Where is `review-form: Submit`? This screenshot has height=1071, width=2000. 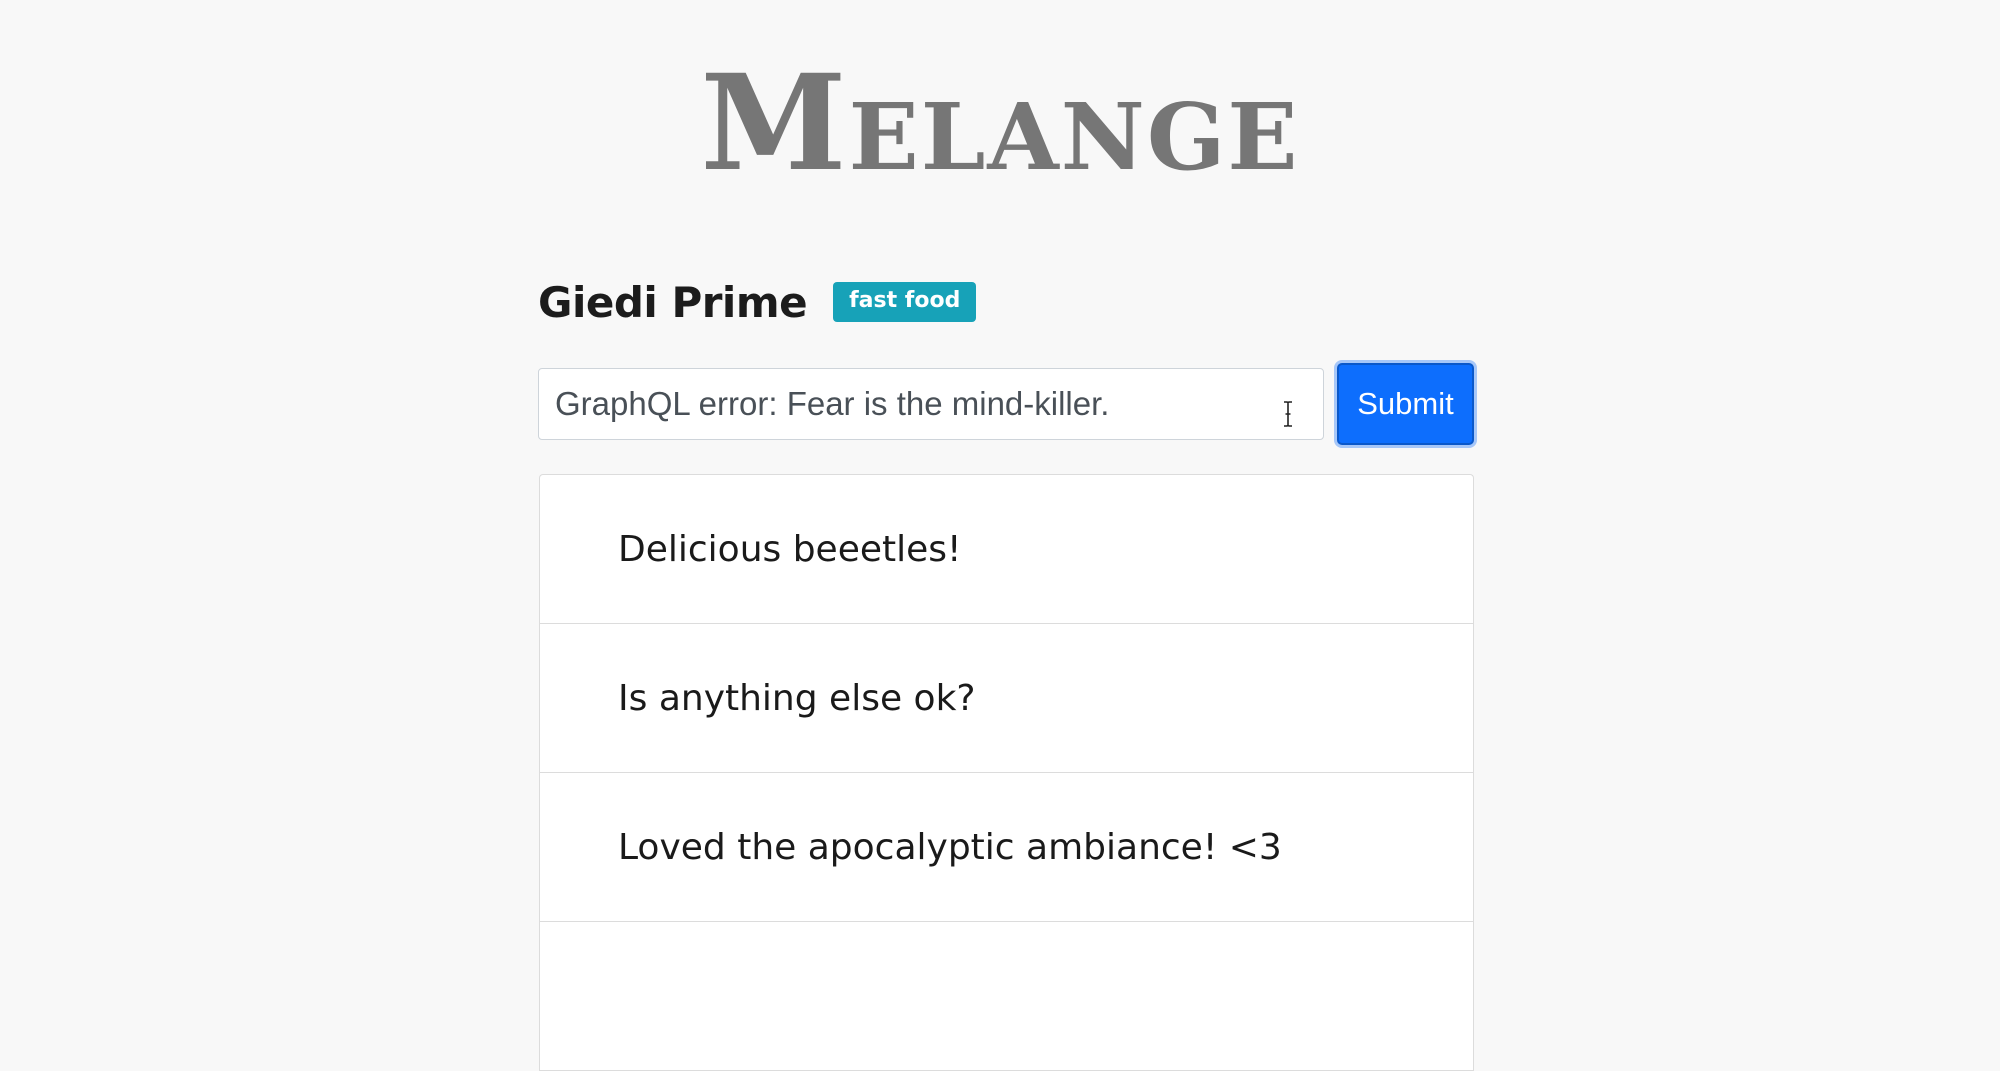
review-form: Submit is located at coordinates (1006, 405).